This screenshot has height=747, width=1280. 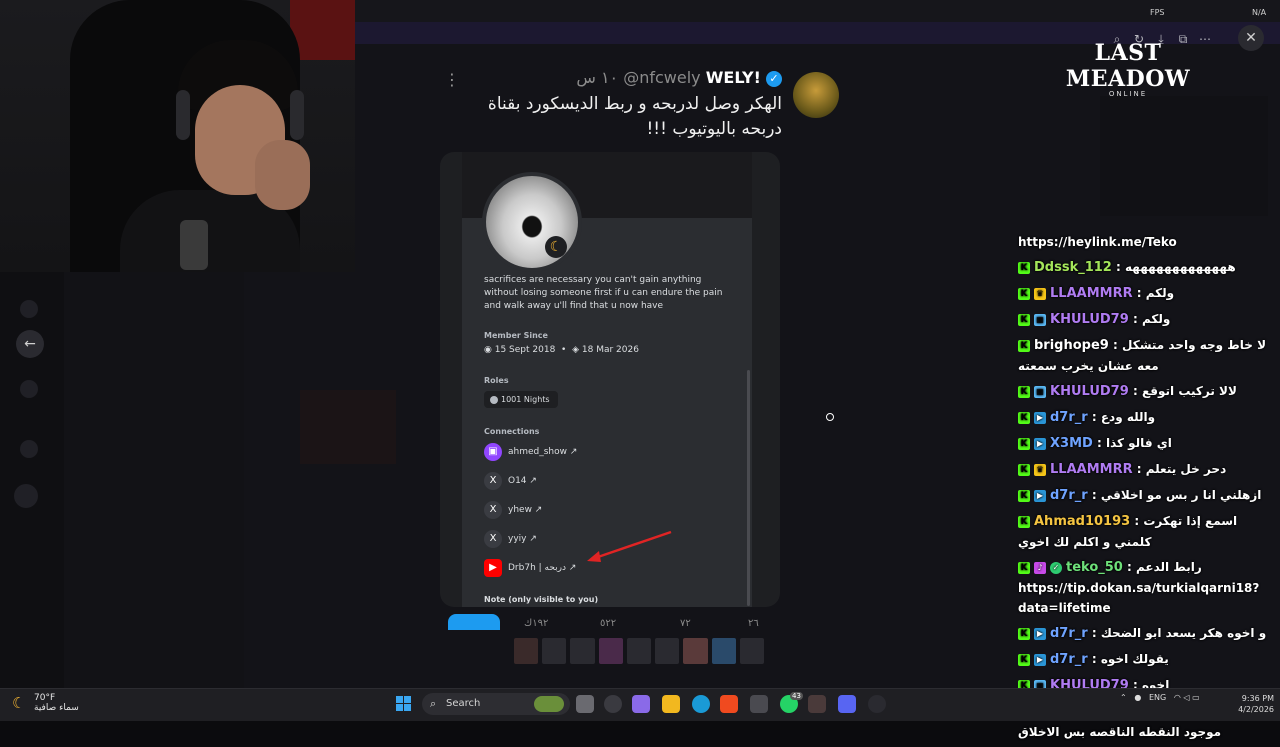 I want to click on taskbar-clock: 9:36 PM 4/2/2026, so click(x=1253, y=704).